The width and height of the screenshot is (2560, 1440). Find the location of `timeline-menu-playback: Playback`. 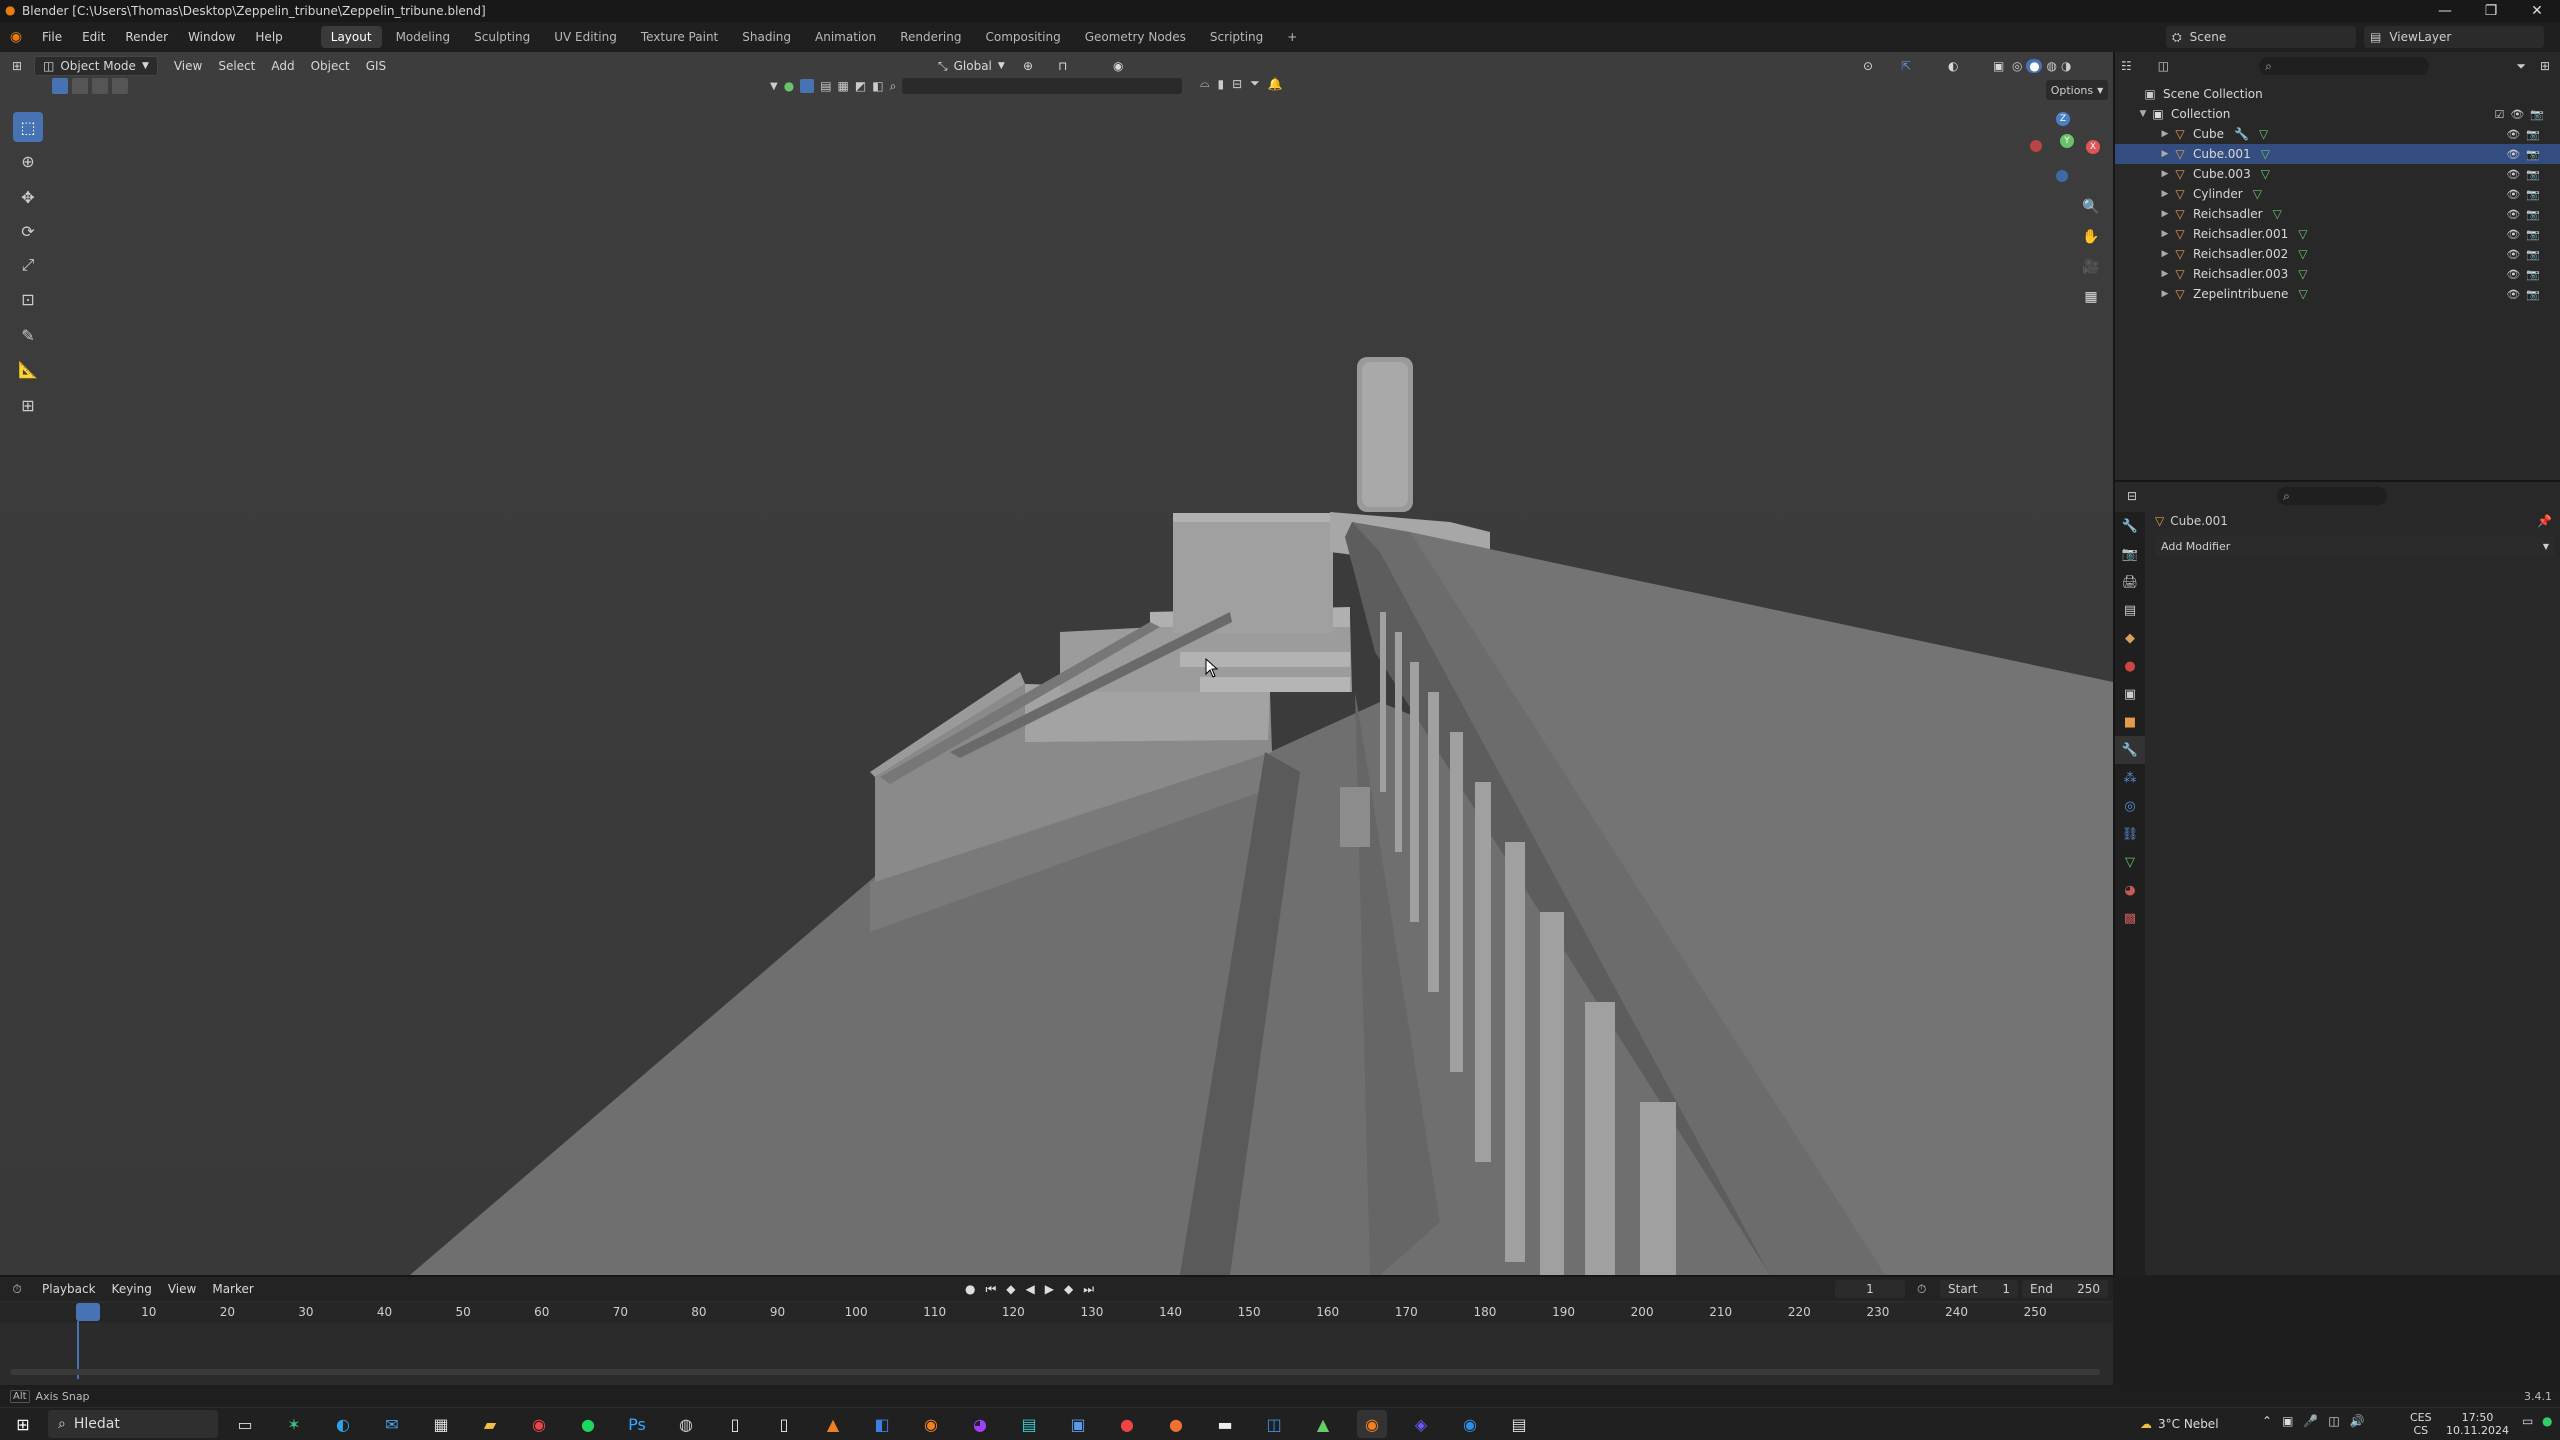

timeline-menu-playback: Playback is located at coordinates (69, 1289).